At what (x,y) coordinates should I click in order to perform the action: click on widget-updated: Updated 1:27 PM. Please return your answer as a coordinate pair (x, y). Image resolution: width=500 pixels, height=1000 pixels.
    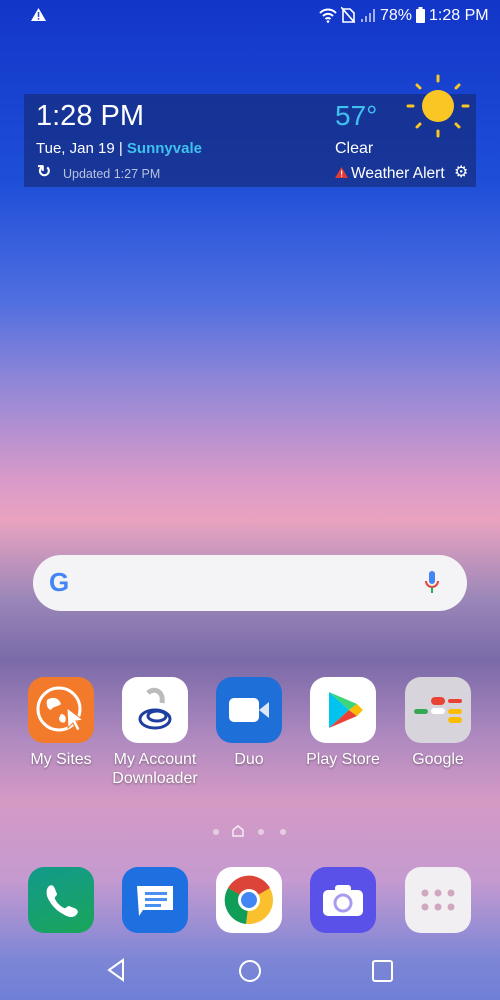
    Looking at the image, I should click on (112, 174).